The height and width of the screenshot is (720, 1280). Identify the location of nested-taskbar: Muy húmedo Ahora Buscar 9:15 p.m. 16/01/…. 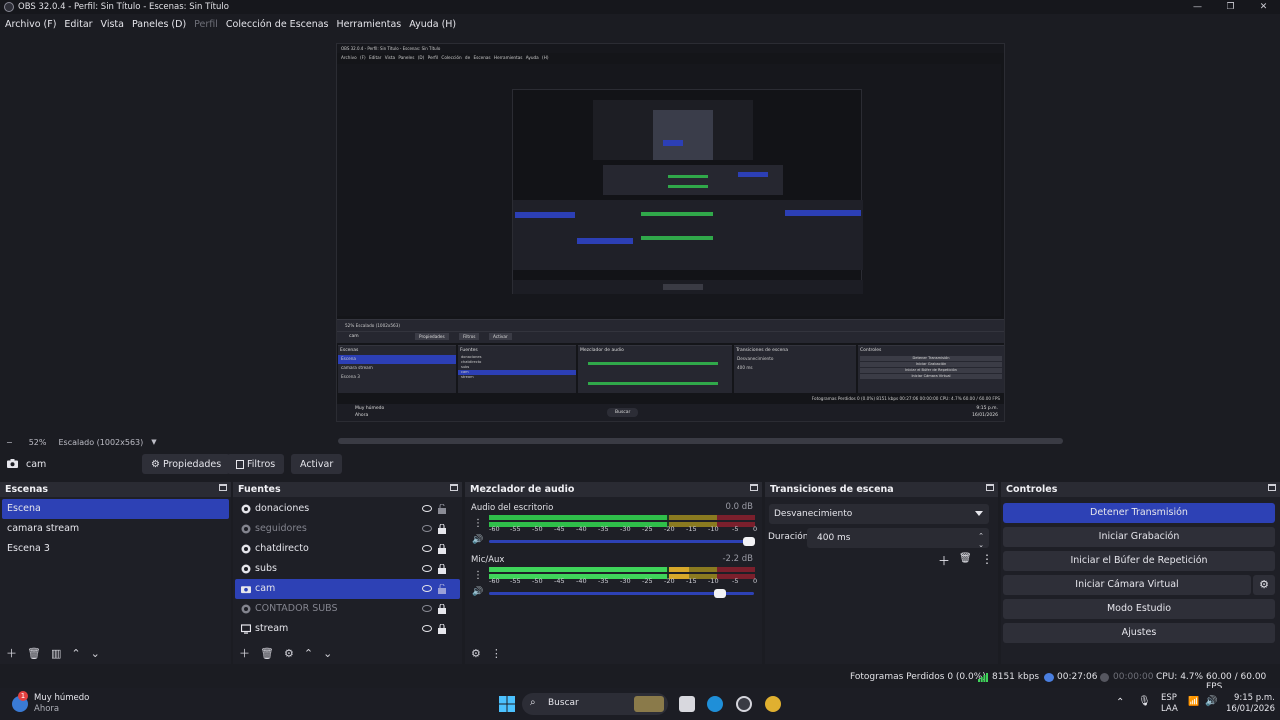
(670, 412).